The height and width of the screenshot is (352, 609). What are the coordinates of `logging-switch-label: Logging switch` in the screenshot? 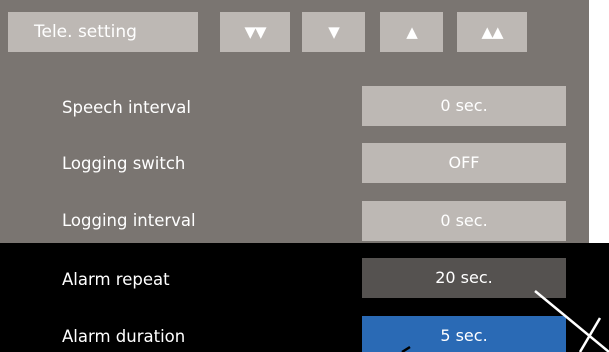 It's located at (124, 163).